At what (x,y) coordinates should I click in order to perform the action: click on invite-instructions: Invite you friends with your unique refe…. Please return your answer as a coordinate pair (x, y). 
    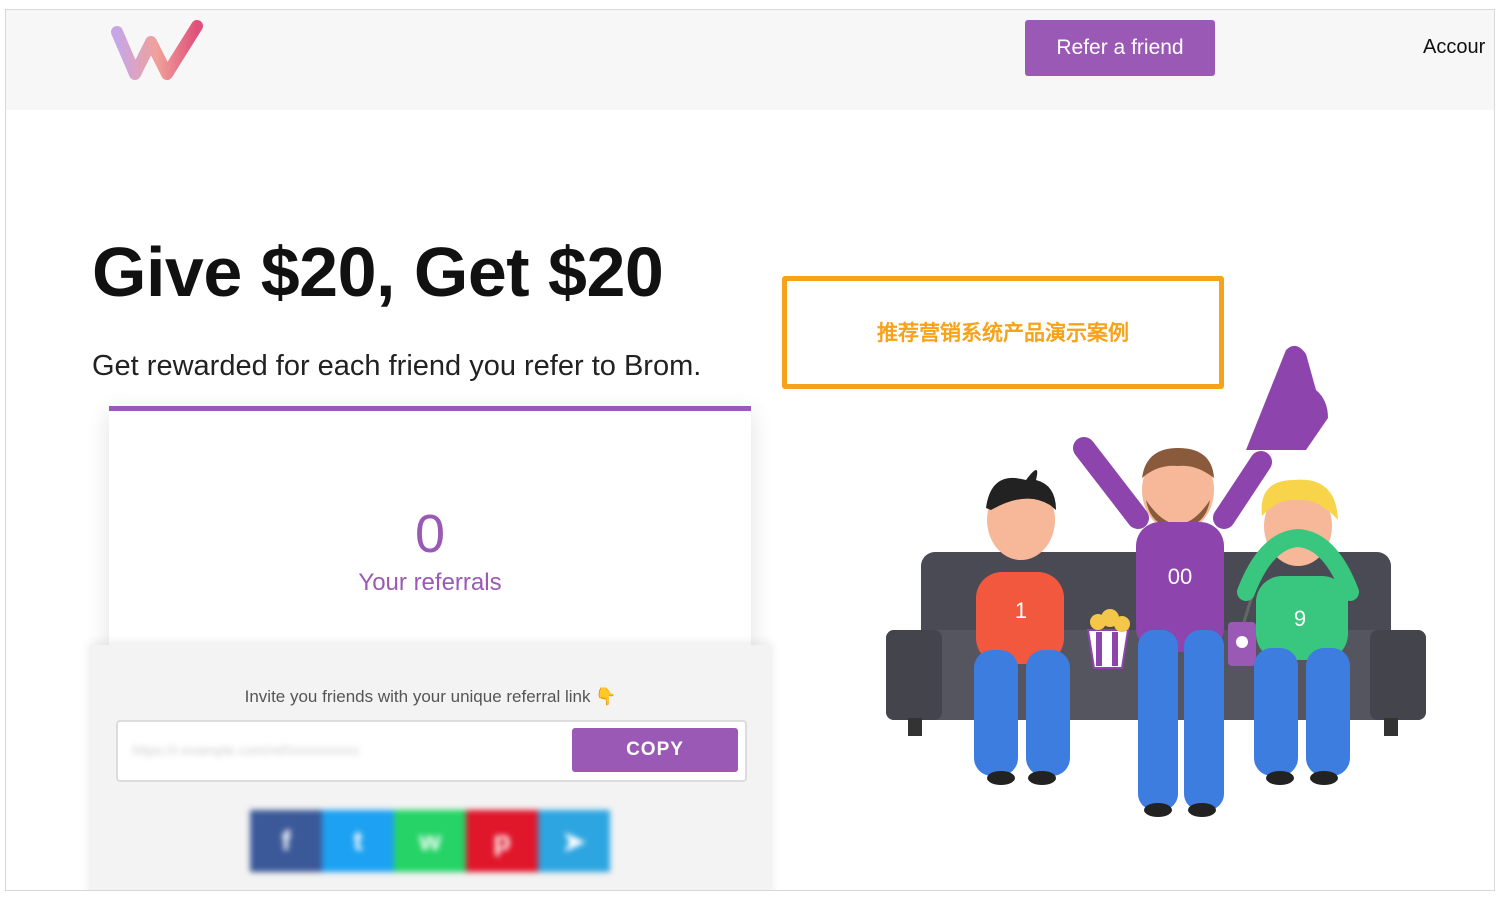
    Looking at the image, I should click on (430, 696).